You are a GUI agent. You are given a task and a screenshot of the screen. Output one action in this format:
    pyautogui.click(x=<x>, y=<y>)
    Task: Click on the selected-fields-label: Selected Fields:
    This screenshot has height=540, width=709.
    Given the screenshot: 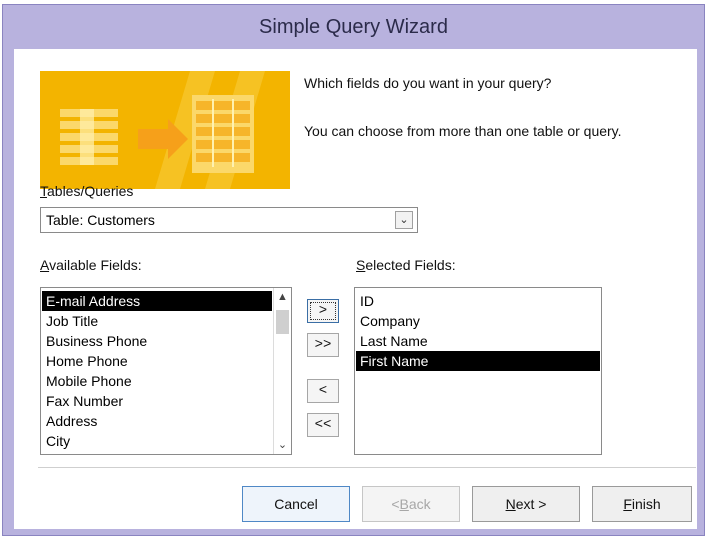 What is the action you would take?
    pyautogui.click(x=406, y=265)
    